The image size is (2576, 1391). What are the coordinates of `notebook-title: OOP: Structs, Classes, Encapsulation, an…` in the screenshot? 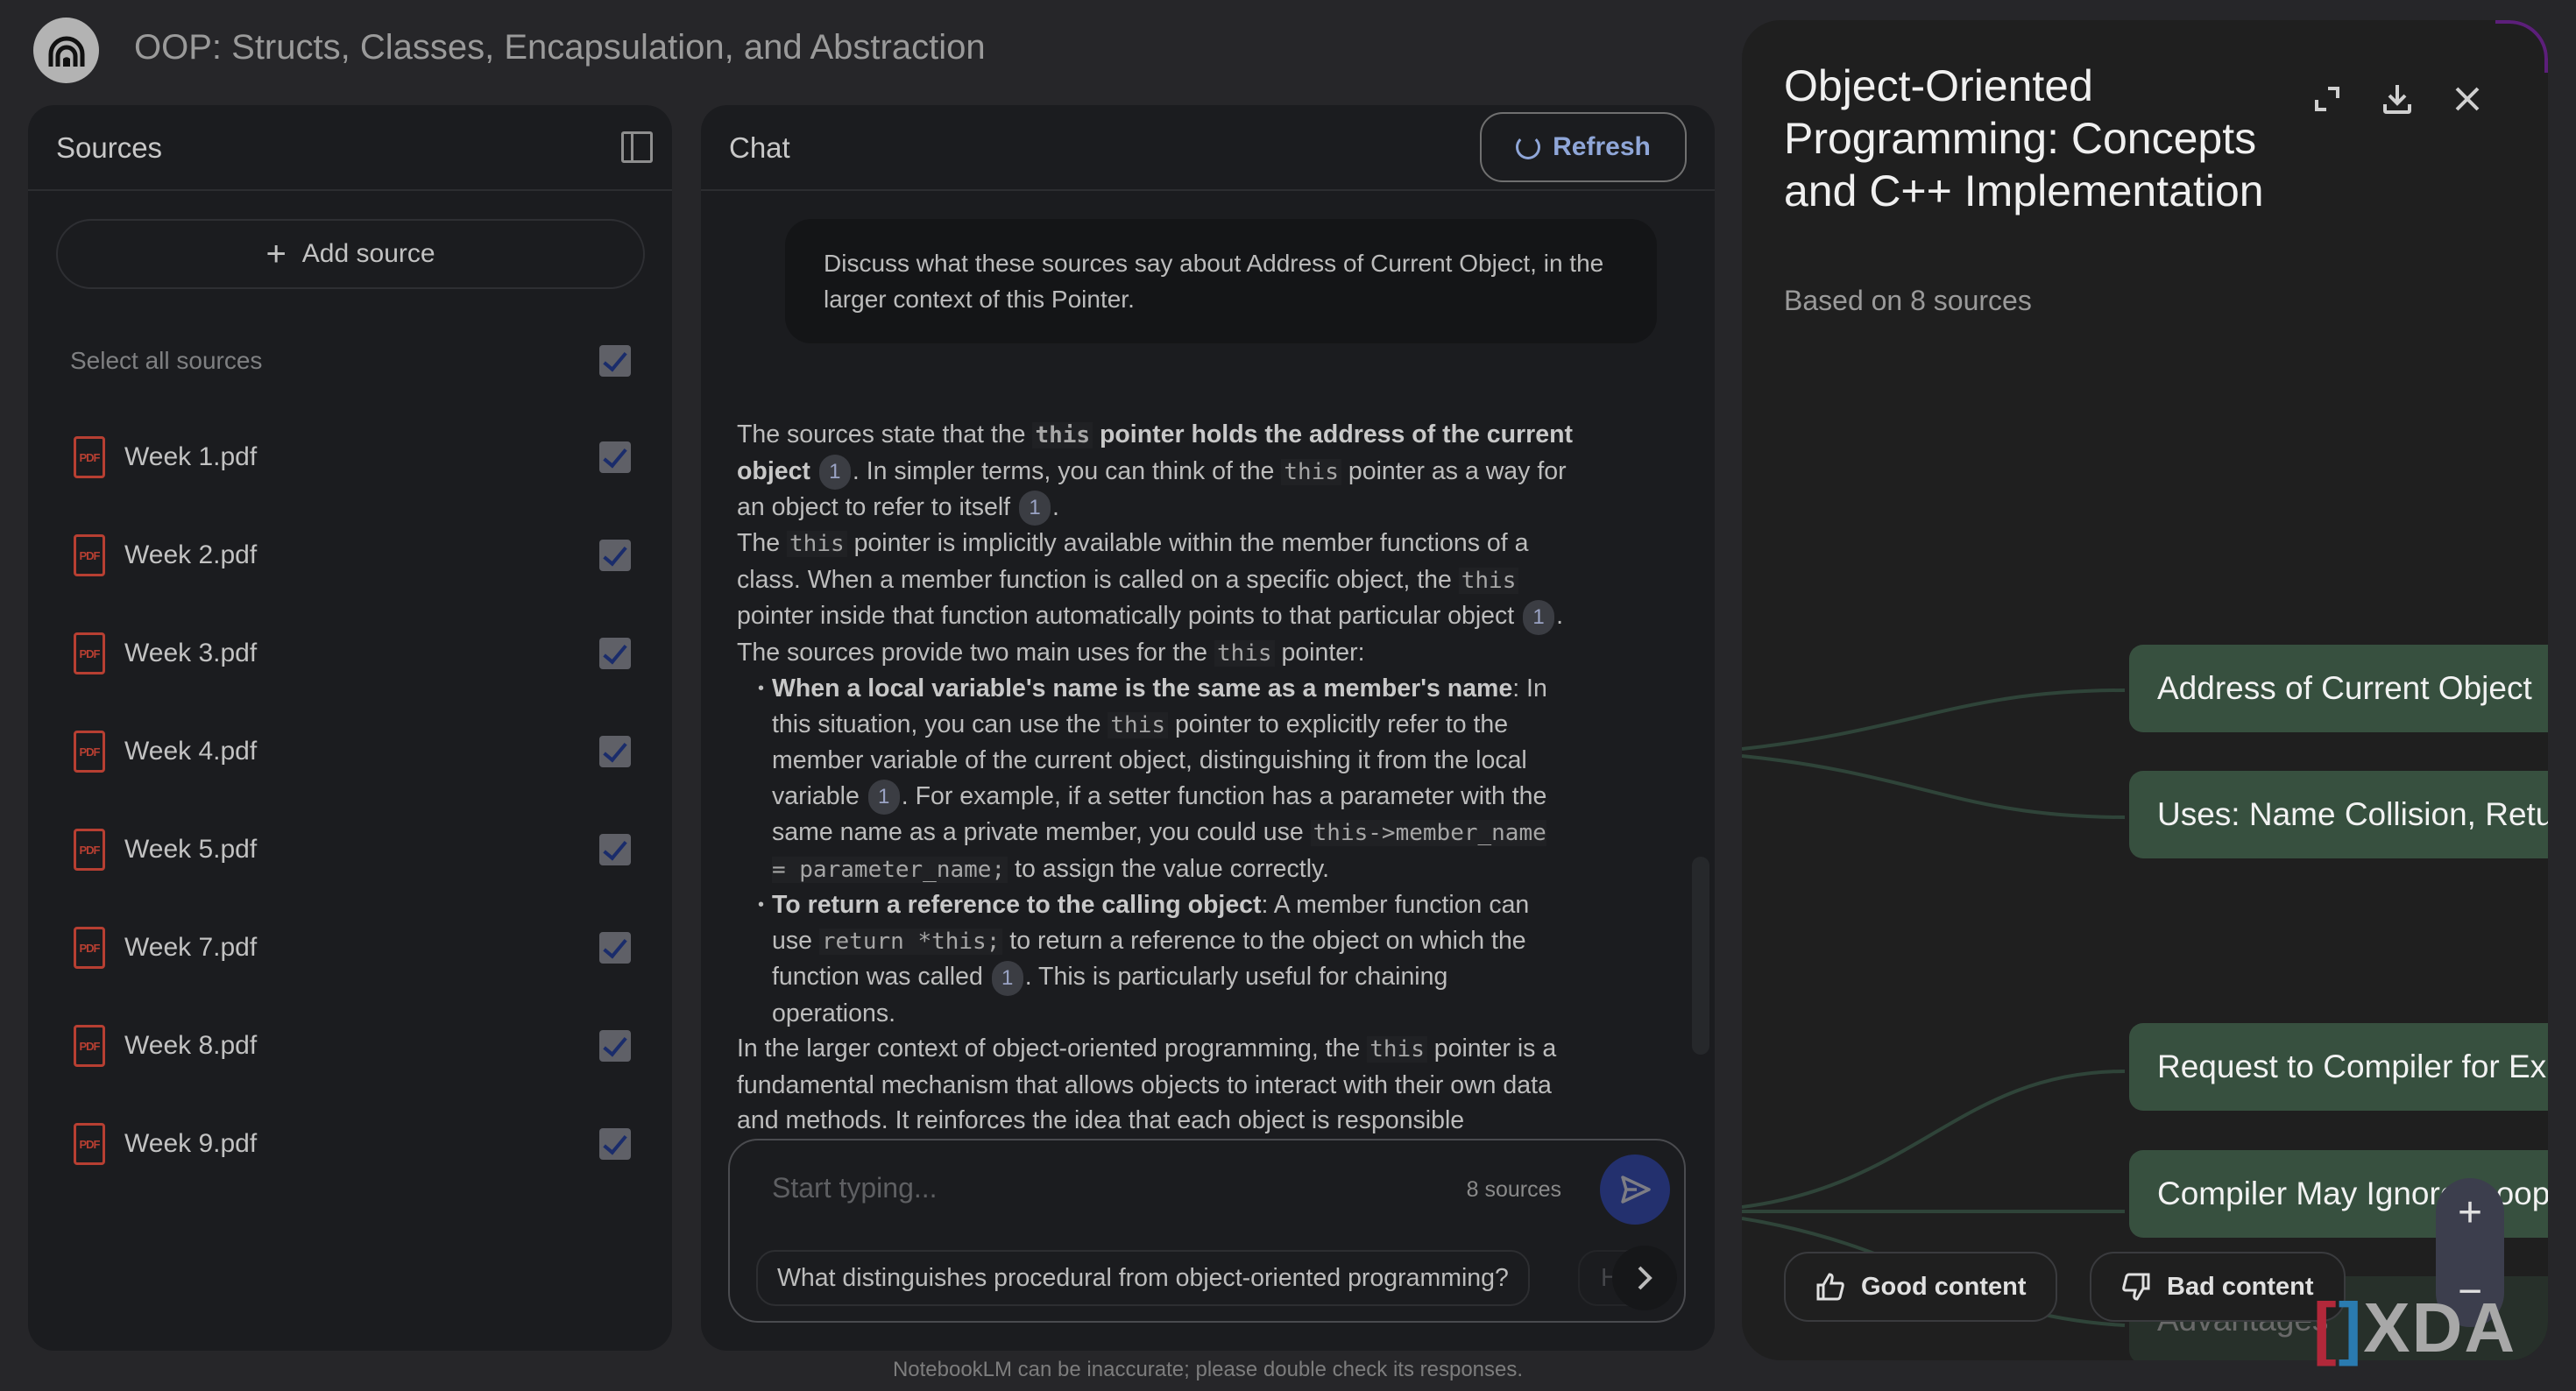 It's located at (560, 47).